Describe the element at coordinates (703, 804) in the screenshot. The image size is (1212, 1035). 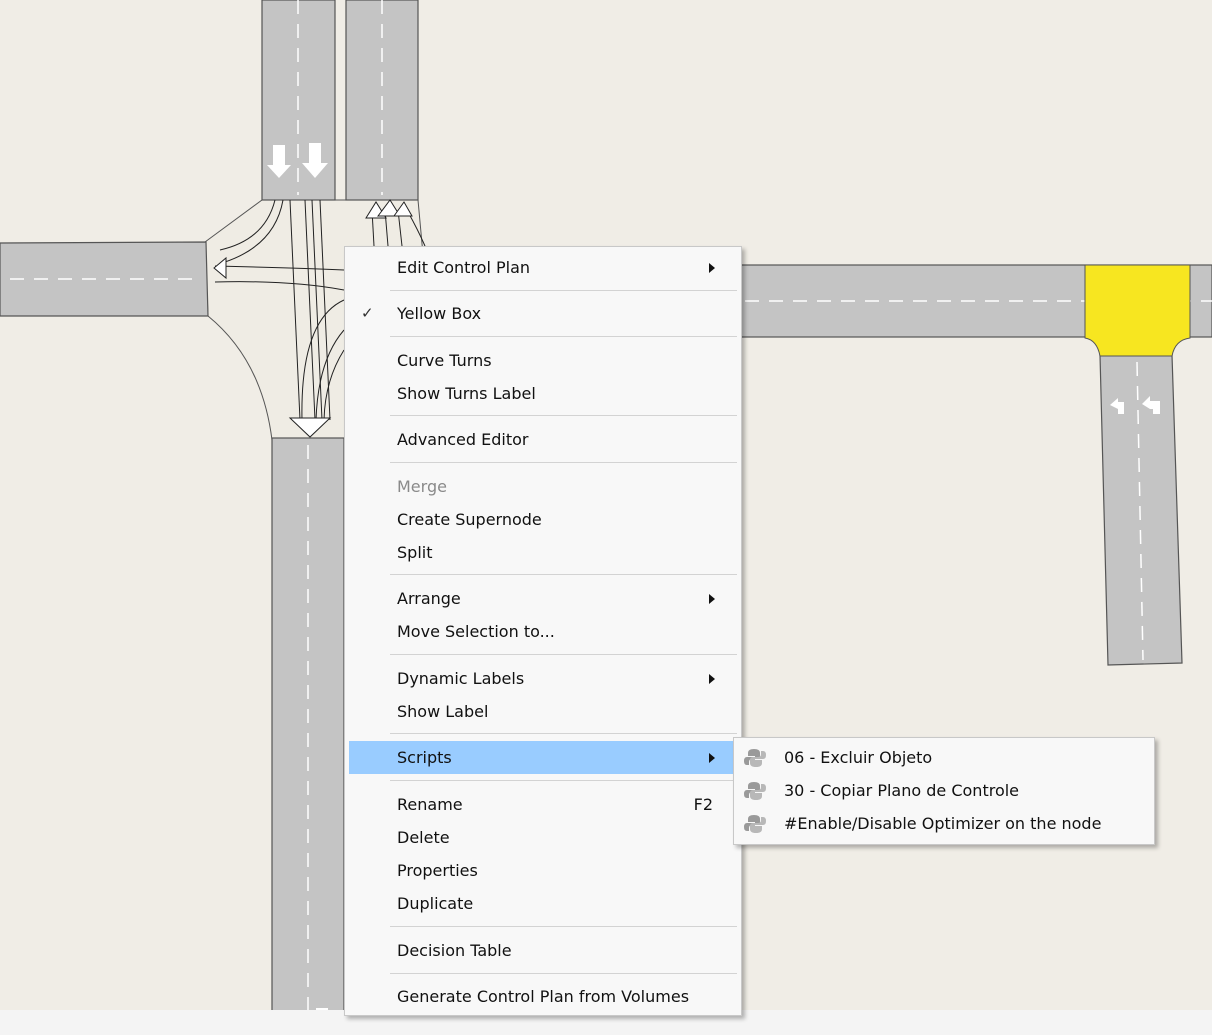
I see `shortcut-label: F2` at that location.